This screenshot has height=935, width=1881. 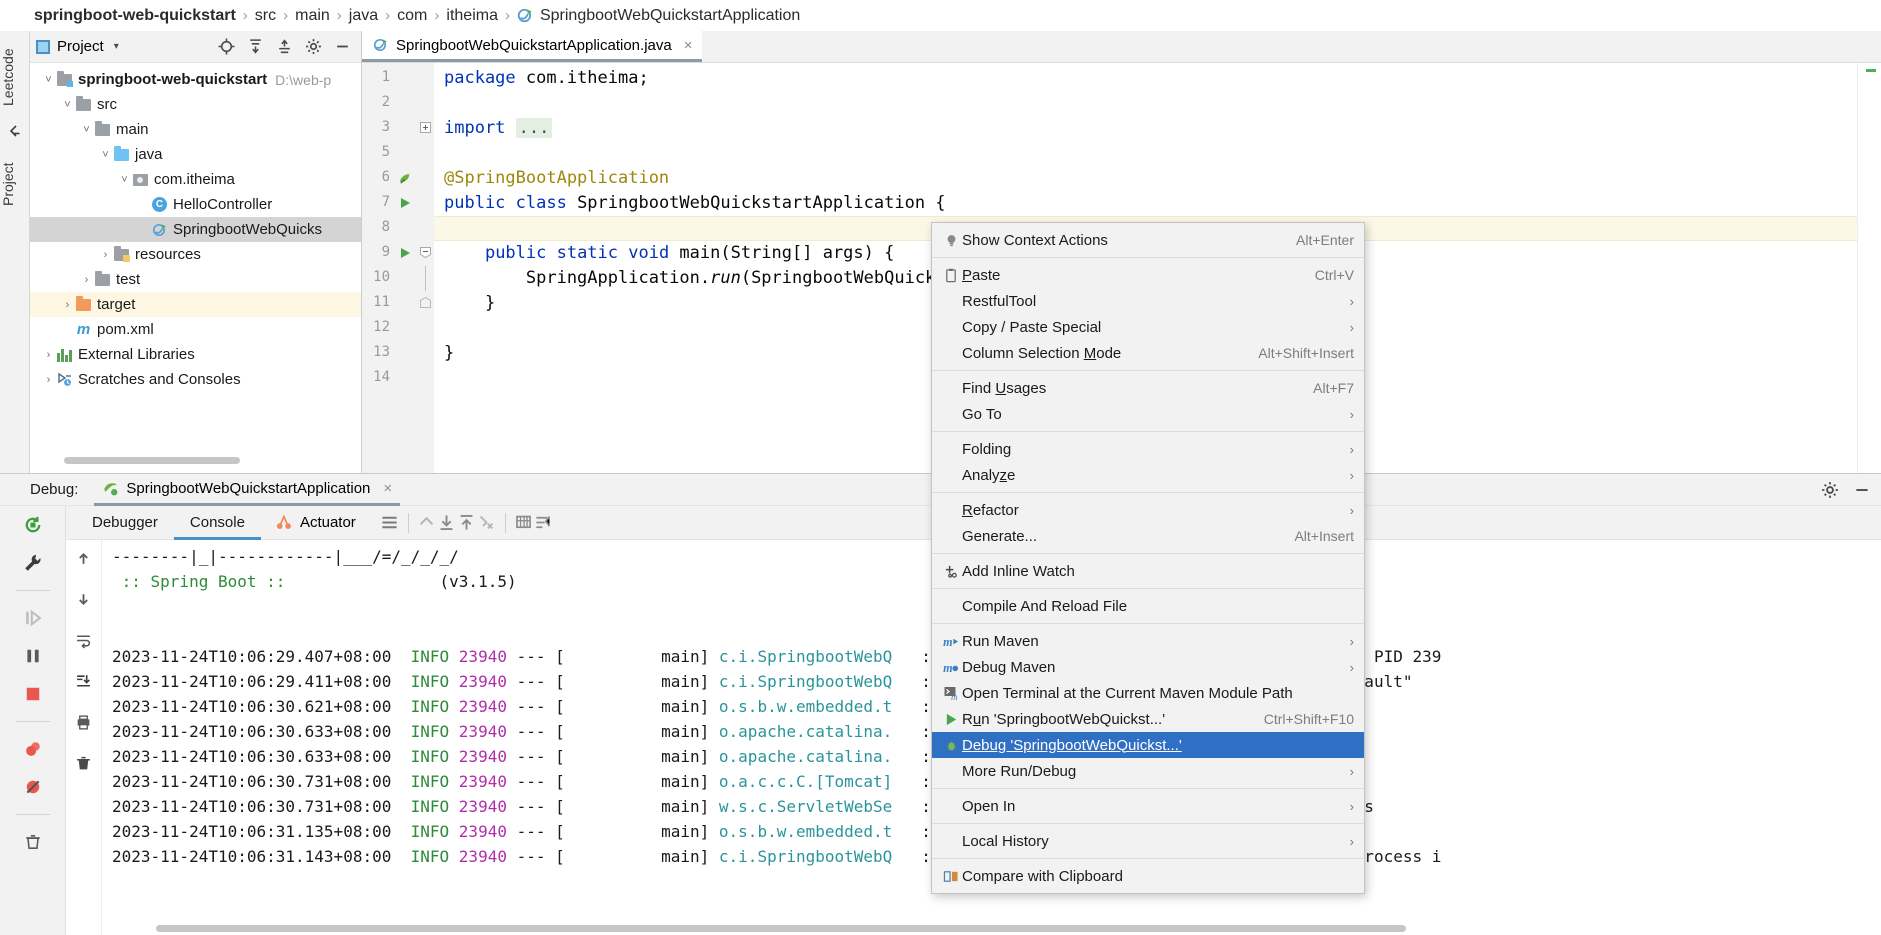 What do you see at coordinates (83, 599) in the screenshot?
I see `step-down-icon` at bounding box center [83, 599].